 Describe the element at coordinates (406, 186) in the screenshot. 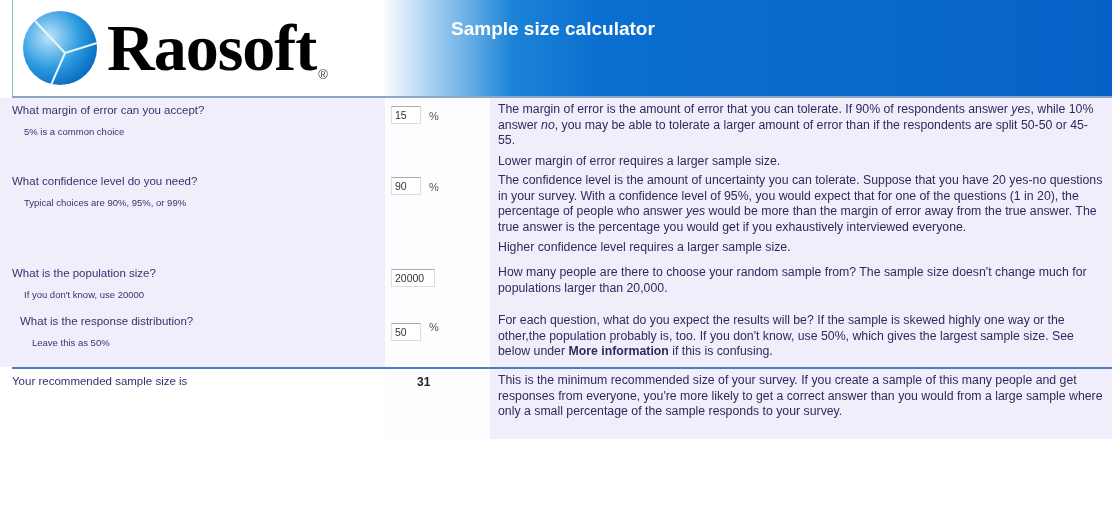

I see `input-field: 90` at that location.